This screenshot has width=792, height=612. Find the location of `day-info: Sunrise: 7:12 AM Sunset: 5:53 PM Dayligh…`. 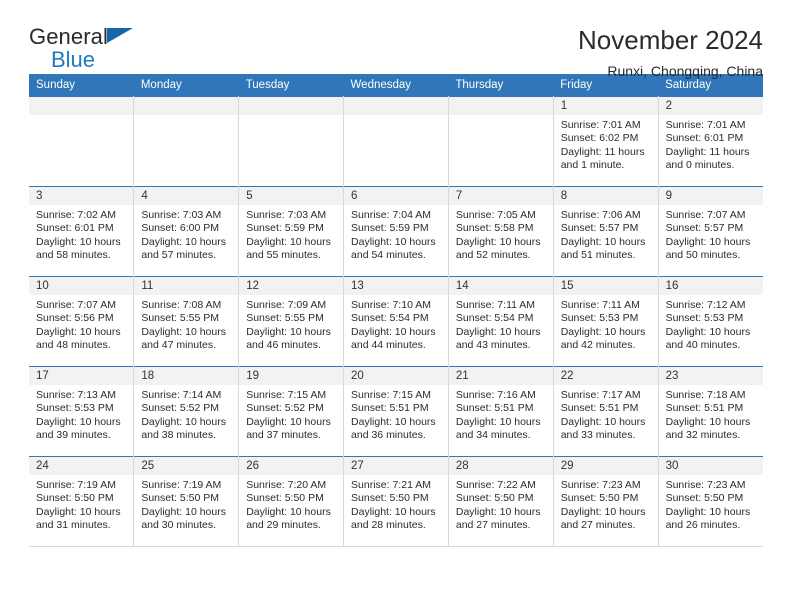

day-info: Sunrise: 7:12 AM Sunset: 5:53 PM Dayligh… is located at coordinates (711, 324).